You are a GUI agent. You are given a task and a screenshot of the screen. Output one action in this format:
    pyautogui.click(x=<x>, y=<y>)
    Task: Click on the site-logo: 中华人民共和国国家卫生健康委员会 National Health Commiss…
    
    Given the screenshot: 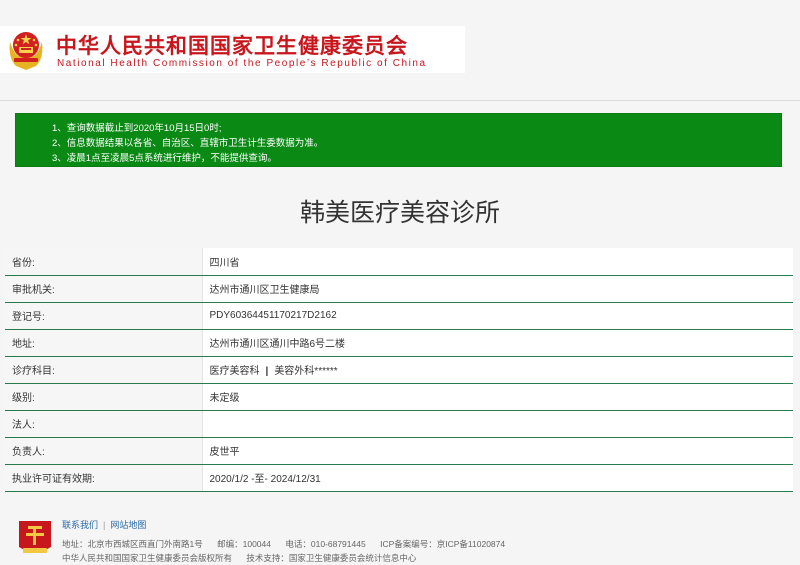 What is the action you would take?
    pyautogui.click(x=232, y=49)
    